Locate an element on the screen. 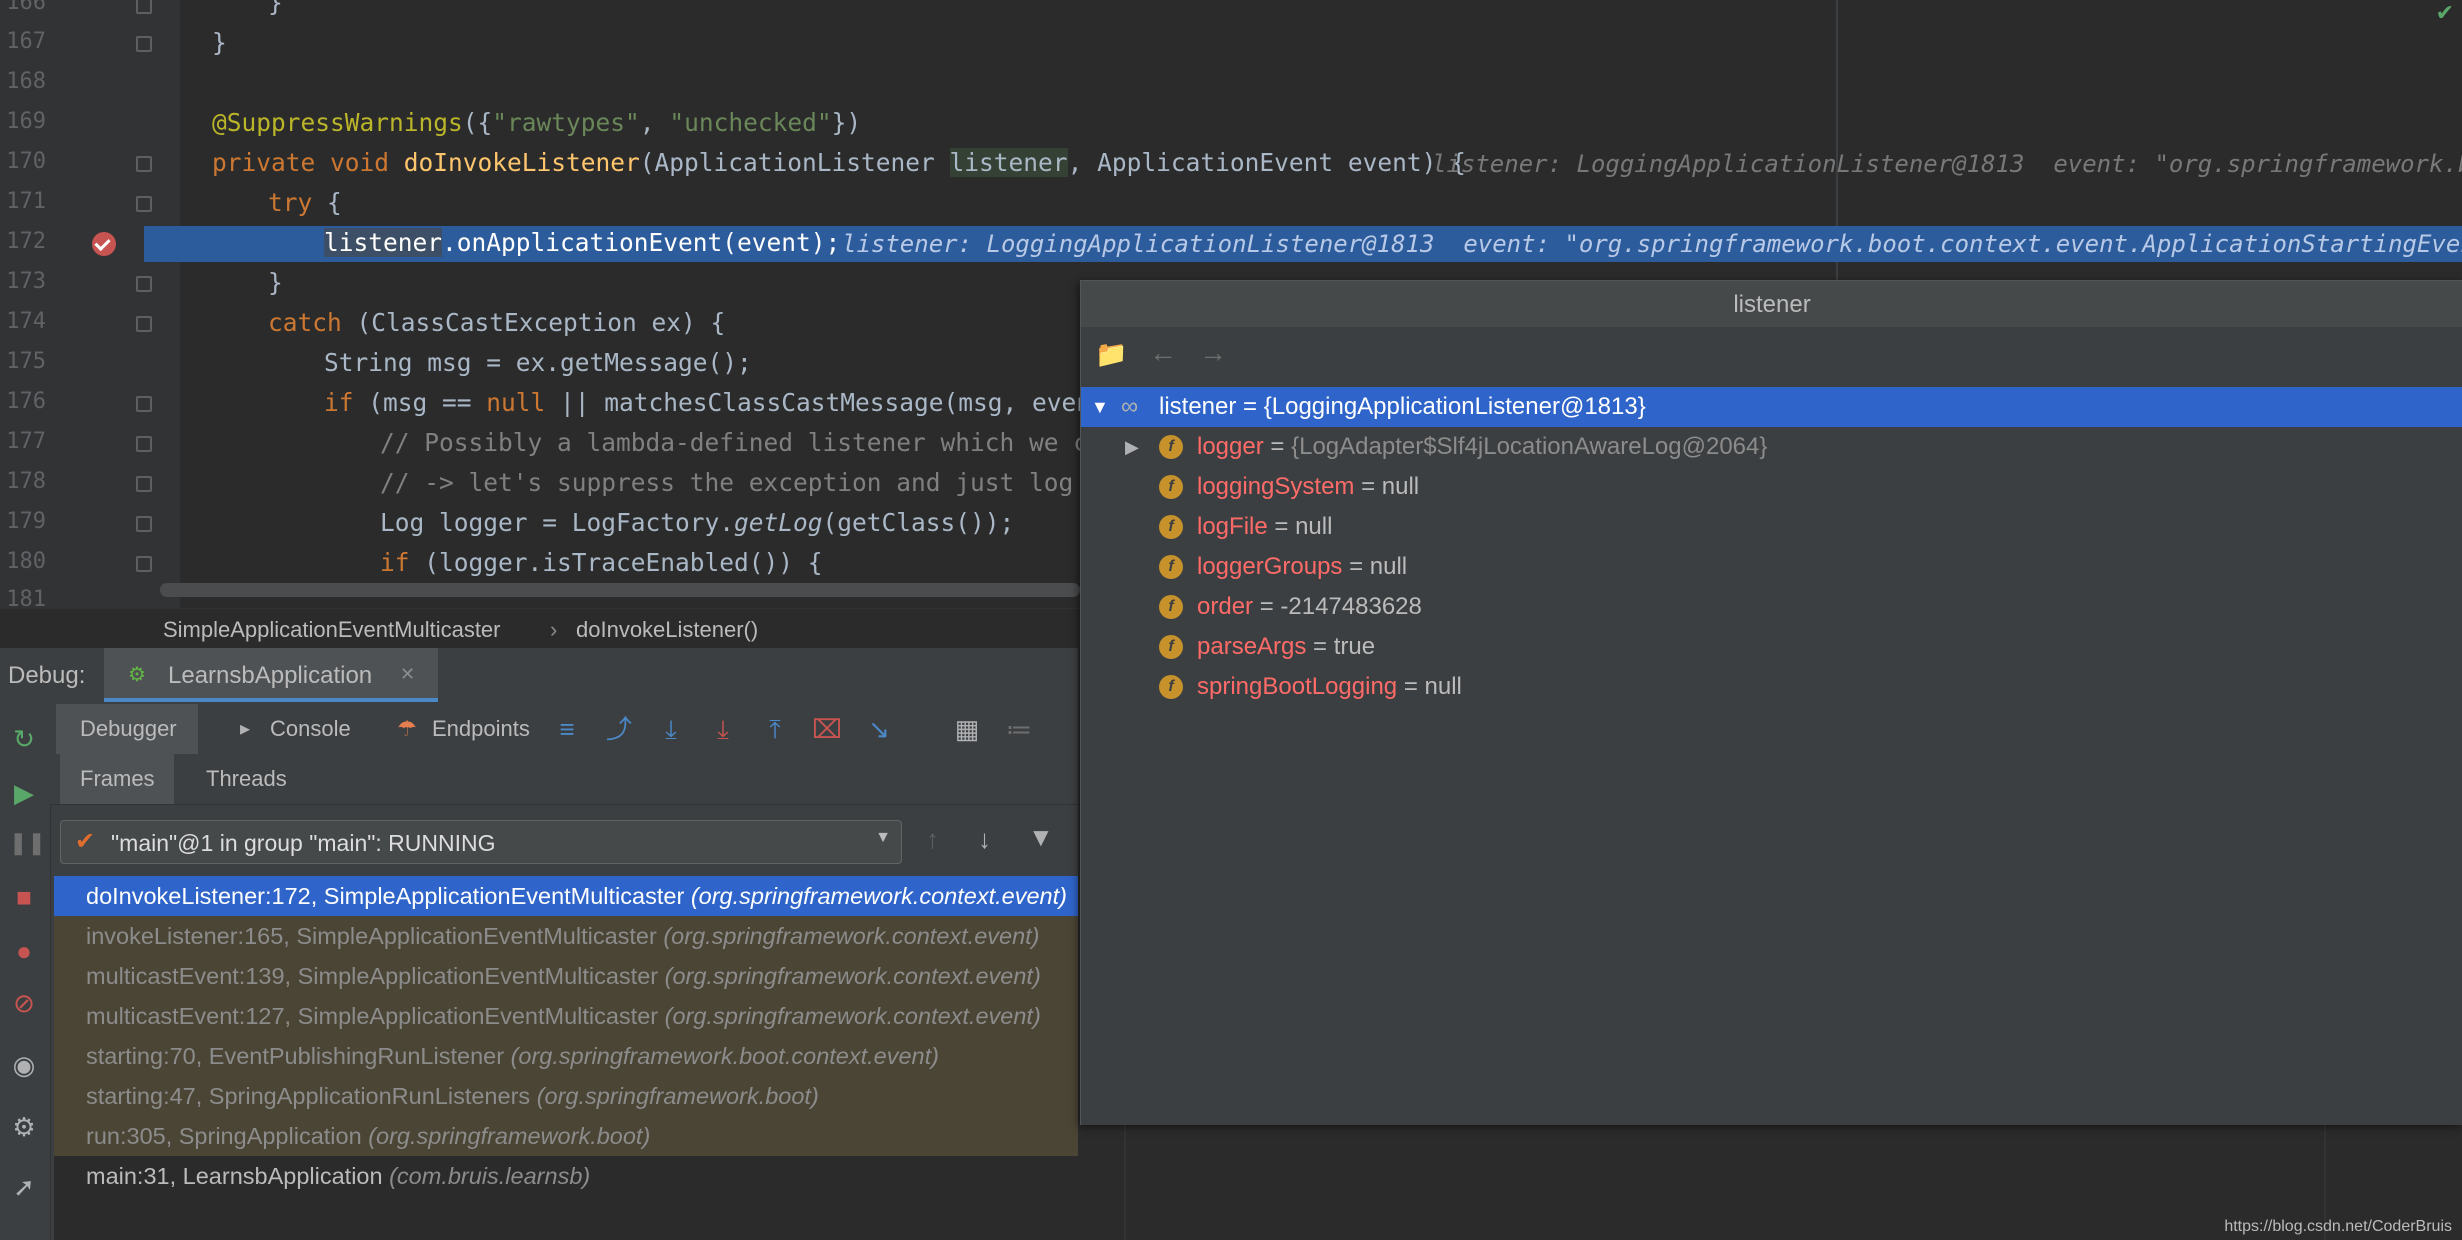 Image resolution: width=2462 pixels, height=1240 pixels. tab-endpoints: Endpoints is located at coordinates (481, 729).